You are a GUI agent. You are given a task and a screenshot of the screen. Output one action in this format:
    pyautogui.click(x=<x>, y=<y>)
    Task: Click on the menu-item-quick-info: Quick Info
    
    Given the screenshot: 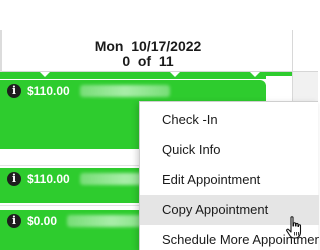 What is the action you would take?
    pyautogui.click(x=229, y=150)
    